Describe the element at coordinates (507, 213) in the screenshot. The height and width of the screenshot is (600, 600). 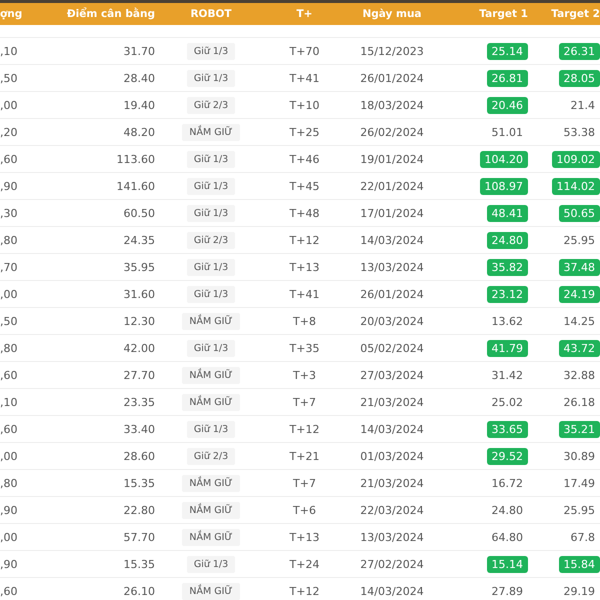
I see `target-tag: 48.41` at that location.